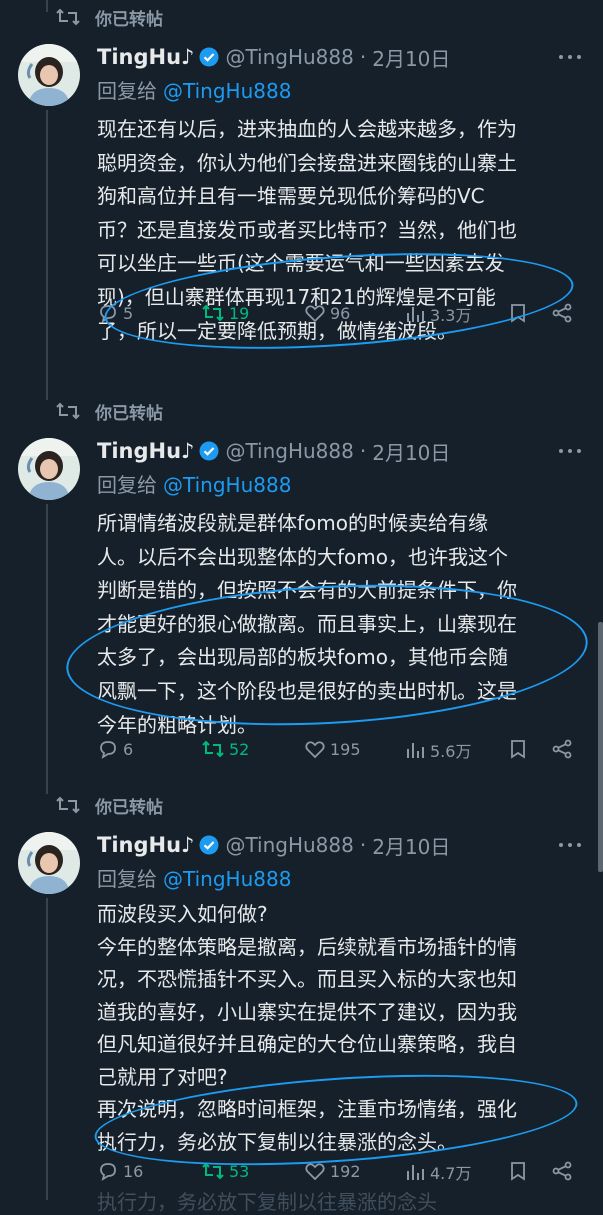 The height and width of the screenshot is (1215, 603). Describe the element at coordinates (225, 1171) in the screenshot. I see `retweet-button: 53` at that location.